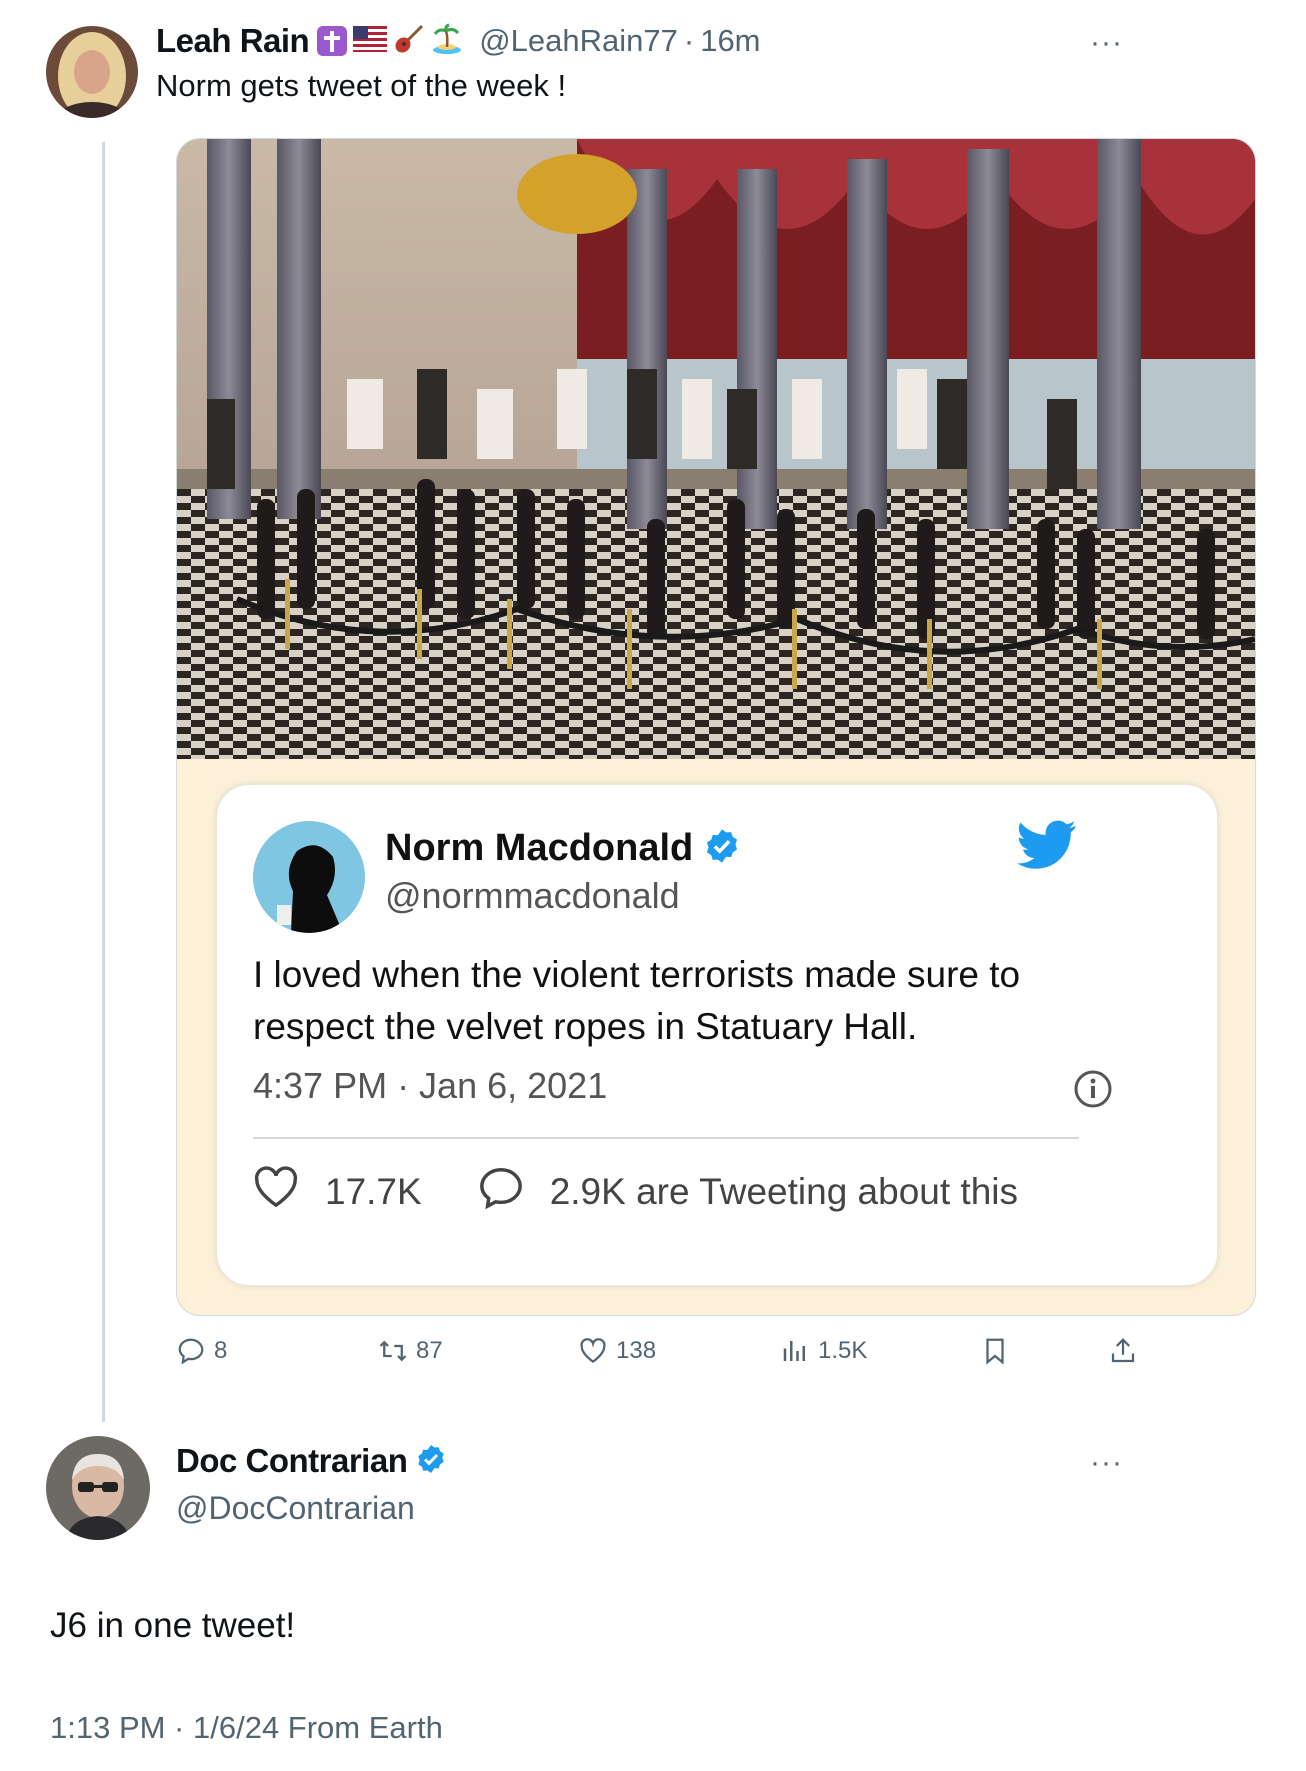 Image resolution: width=1306 pixels, height=1771 pixels. Describe the element at coordinates (666, 1138) in the screenshot. I see `embedded-divider` at that location.